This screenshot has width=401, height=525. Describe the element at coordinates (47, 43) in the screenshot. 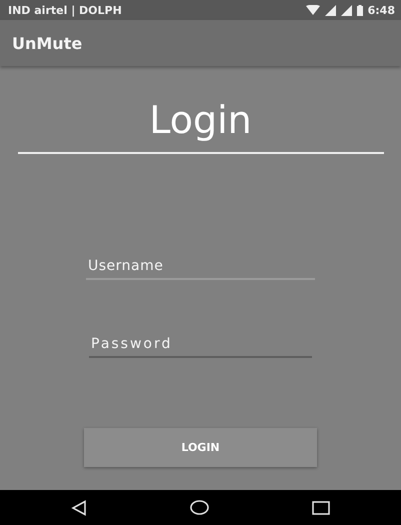

I see `app-title: UnMute` at that location.